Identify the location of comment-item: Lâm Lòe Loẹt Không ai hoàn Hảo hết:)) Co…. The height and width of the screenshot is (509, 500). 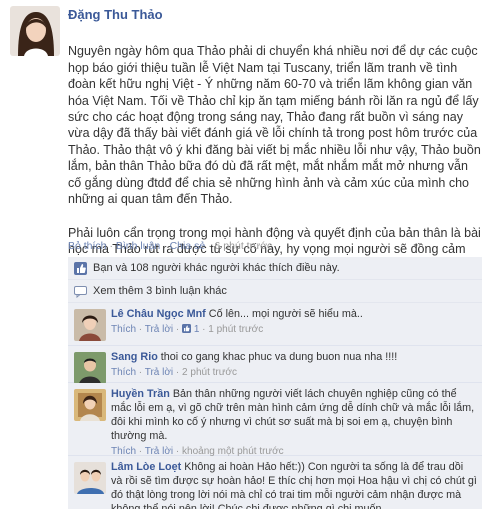
(275, 482).